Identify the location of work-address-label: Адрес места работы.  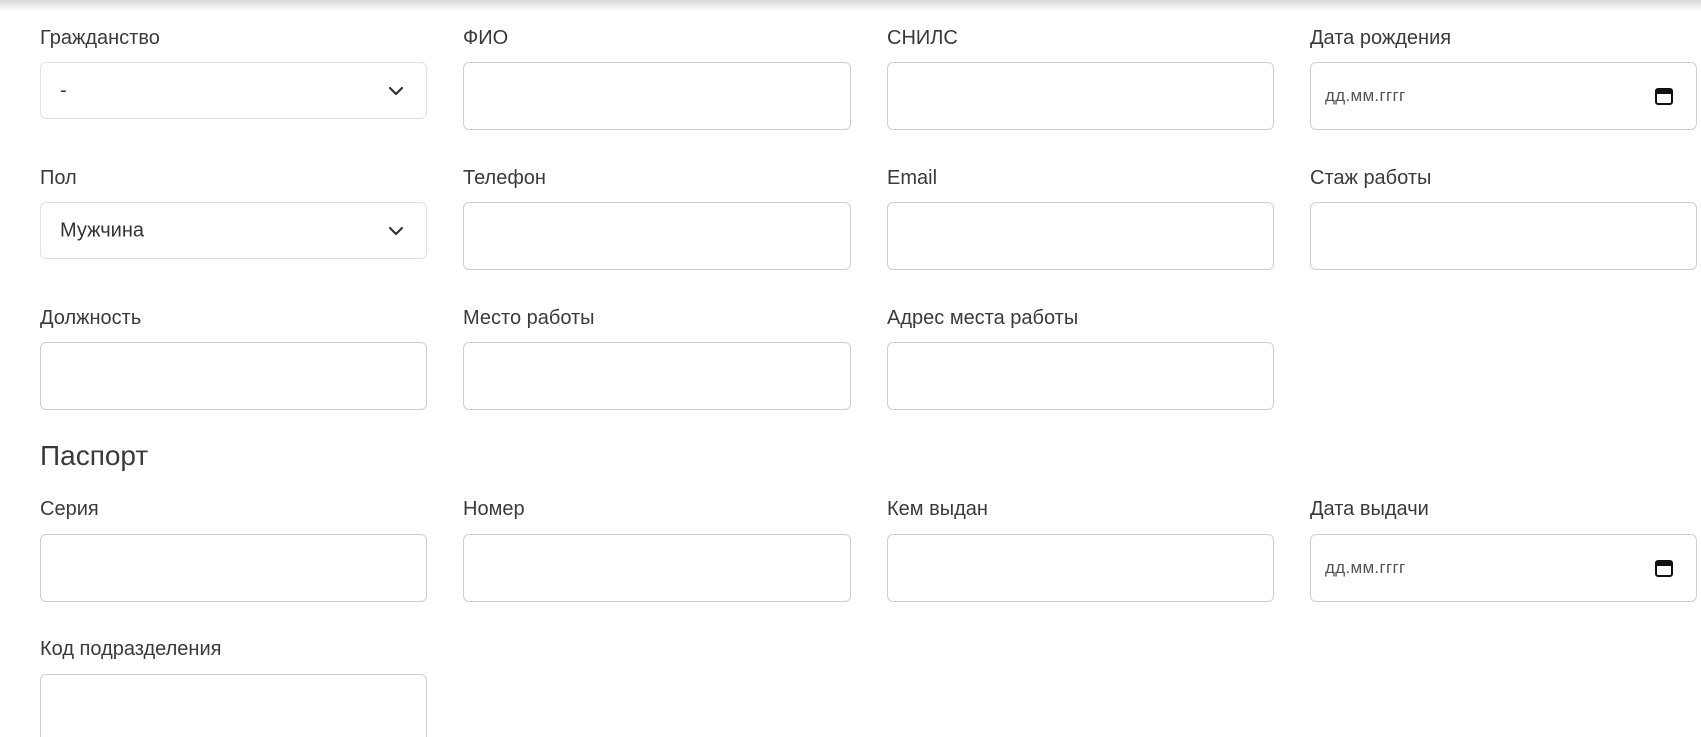
(983, 318).